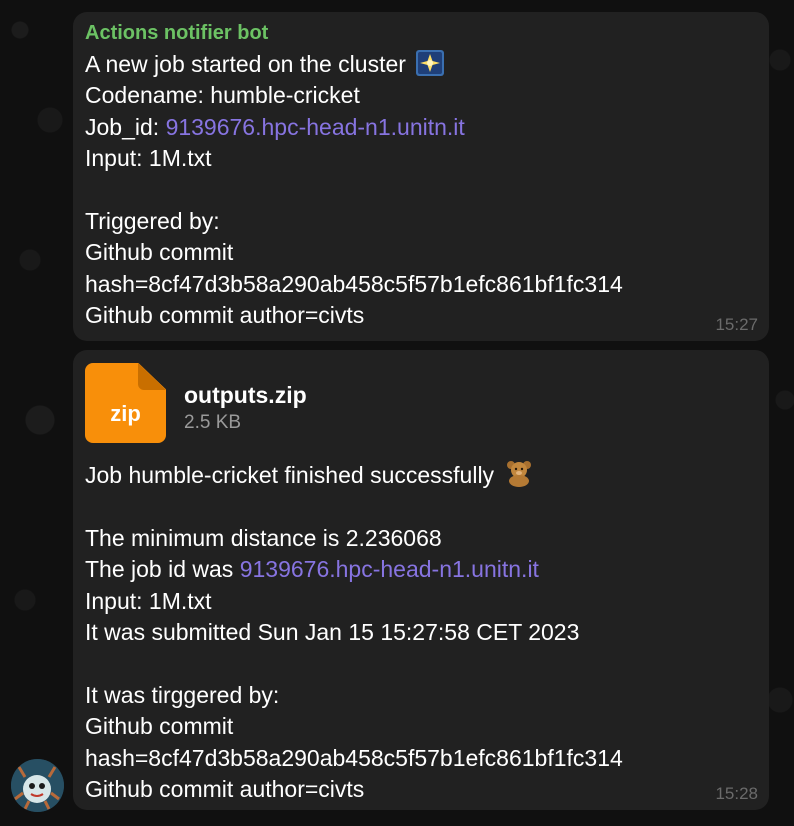  What do you see at coordinates (125, 413) in the screenshot?
I see `file-extension: zip` at bounding box center [125, 413].